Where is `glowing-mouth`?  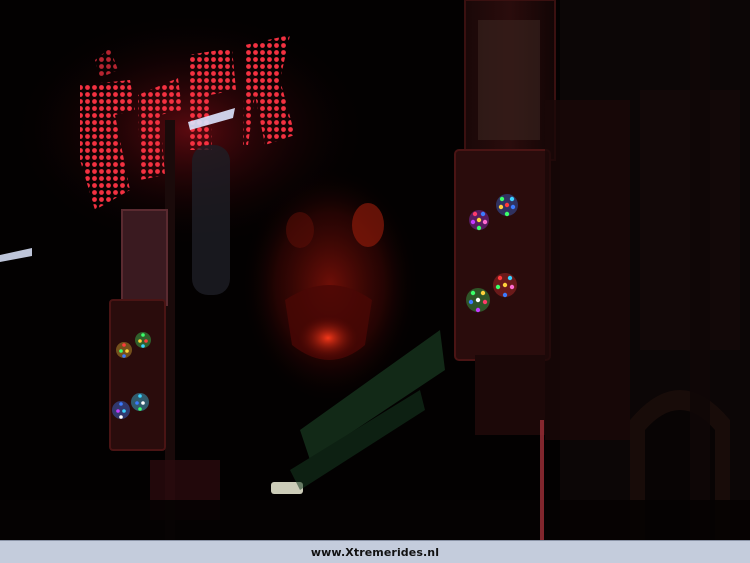
glowing-mouth is located at coordinates (328, 338).